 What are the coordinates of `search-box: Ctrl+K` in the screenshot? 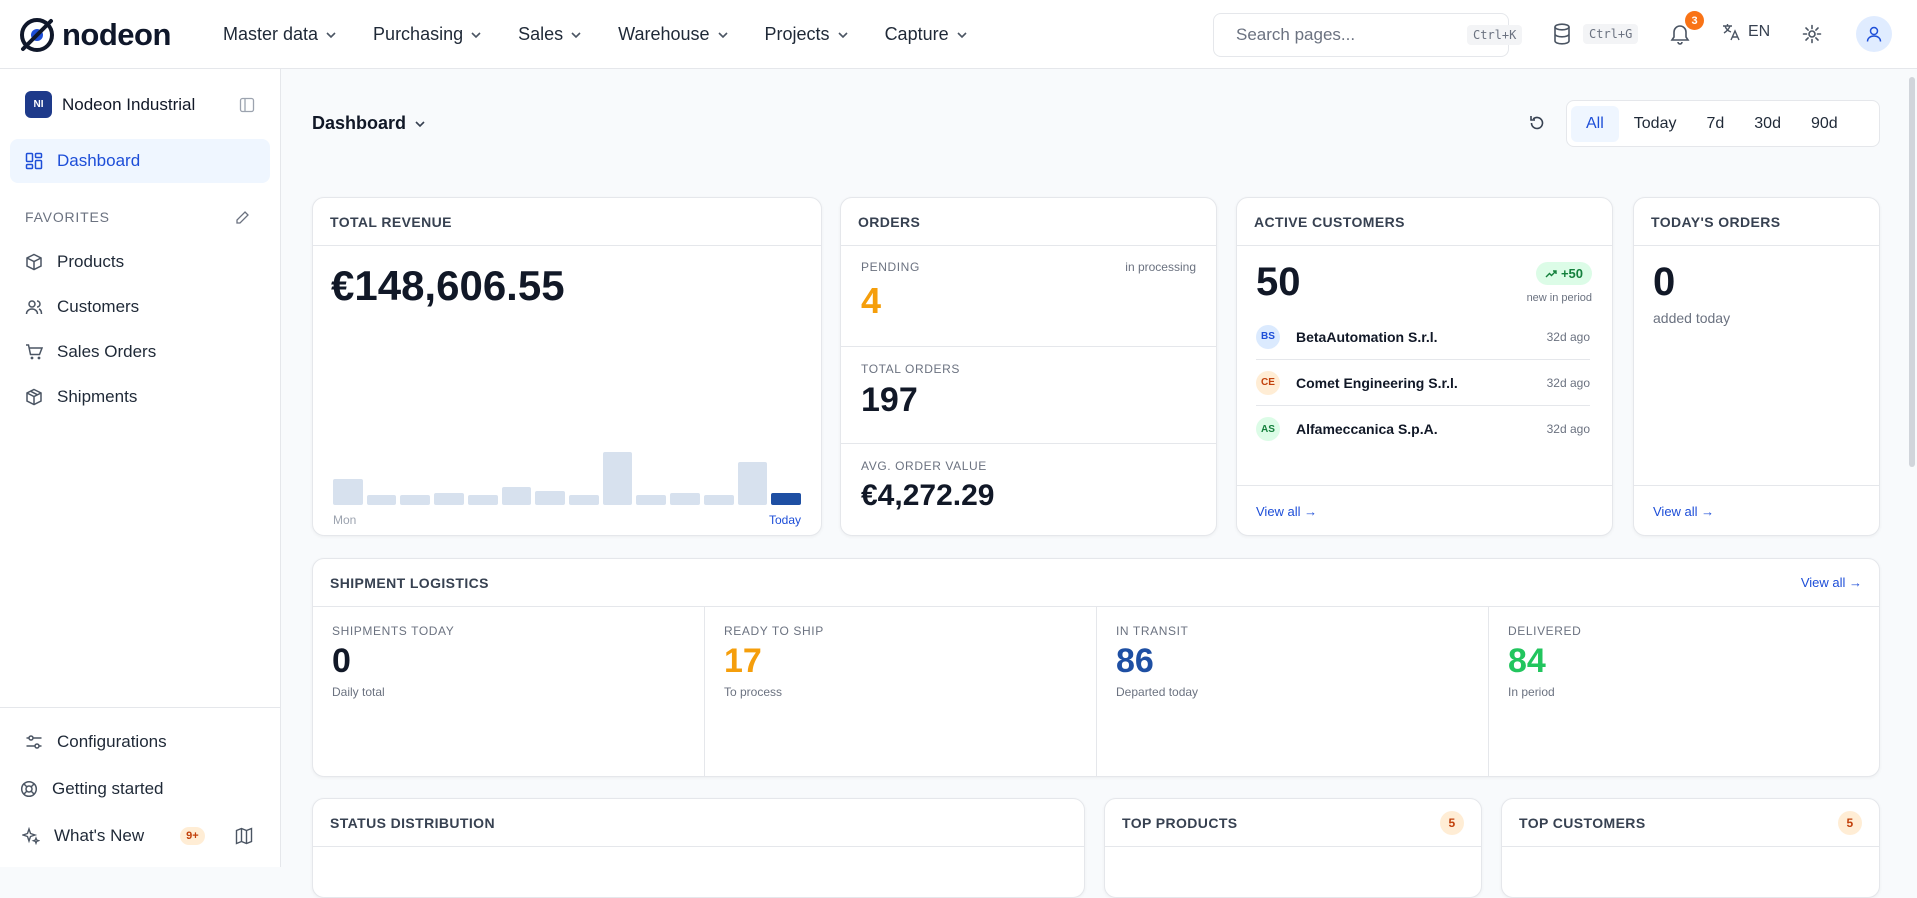 It's located at (1368, 35).